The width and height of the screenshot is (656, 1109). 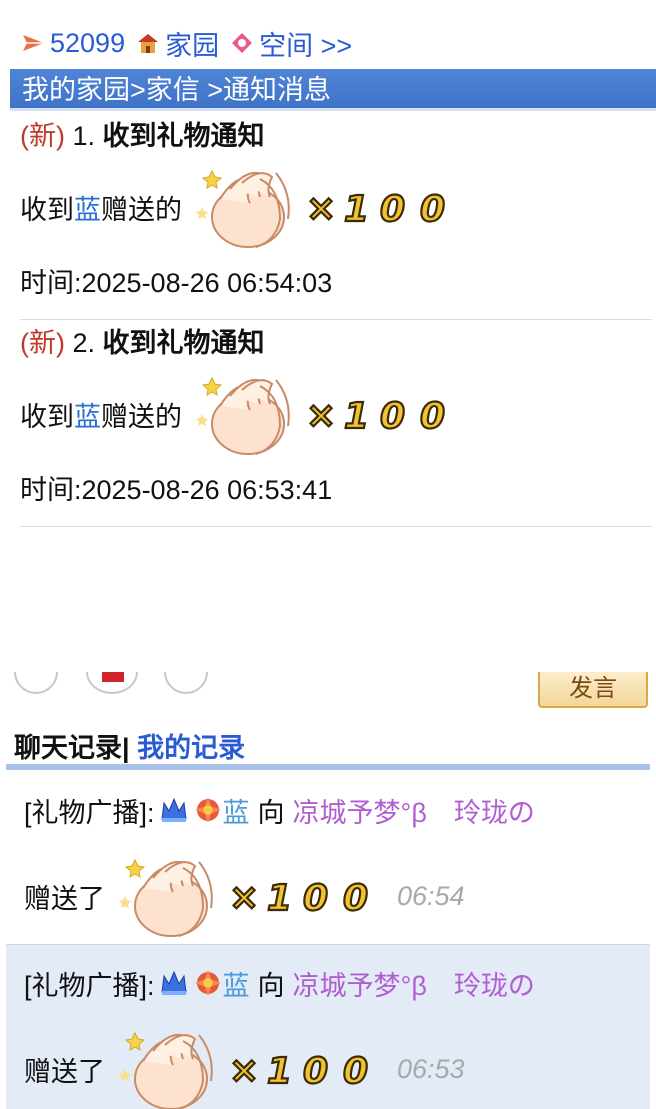 What do you see at coordinates (242, 43) in the screenshot?
I see `diamond-icon` at bounding box center [242, 43].